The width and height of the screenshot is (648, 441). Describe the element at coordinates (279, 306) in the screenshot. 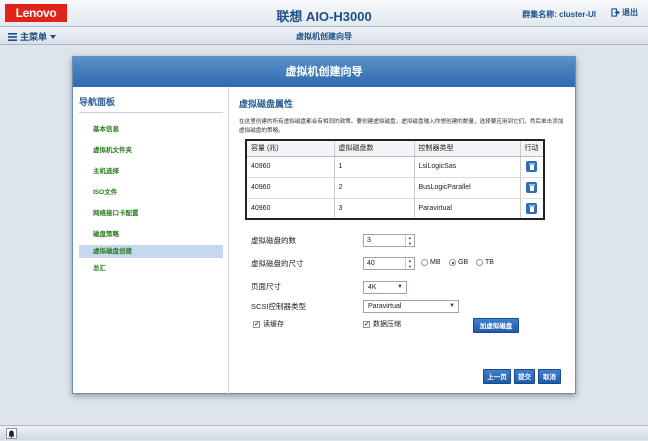

I see `scsi-controller-label: SCSI控制器类型` at that location.